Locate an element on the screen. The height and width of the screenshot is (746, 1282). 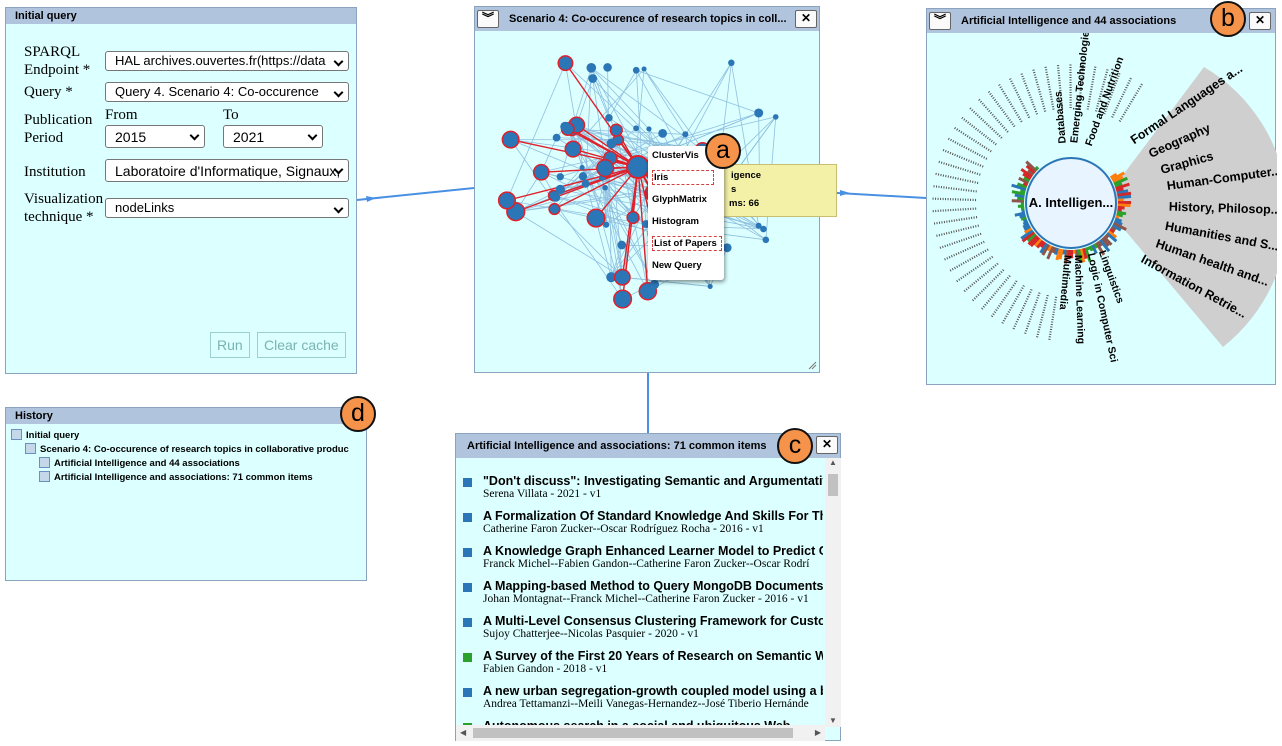
endpoint-select: HAL archives.ouvertes.fr(https://data is located at coordinates (227, 61).